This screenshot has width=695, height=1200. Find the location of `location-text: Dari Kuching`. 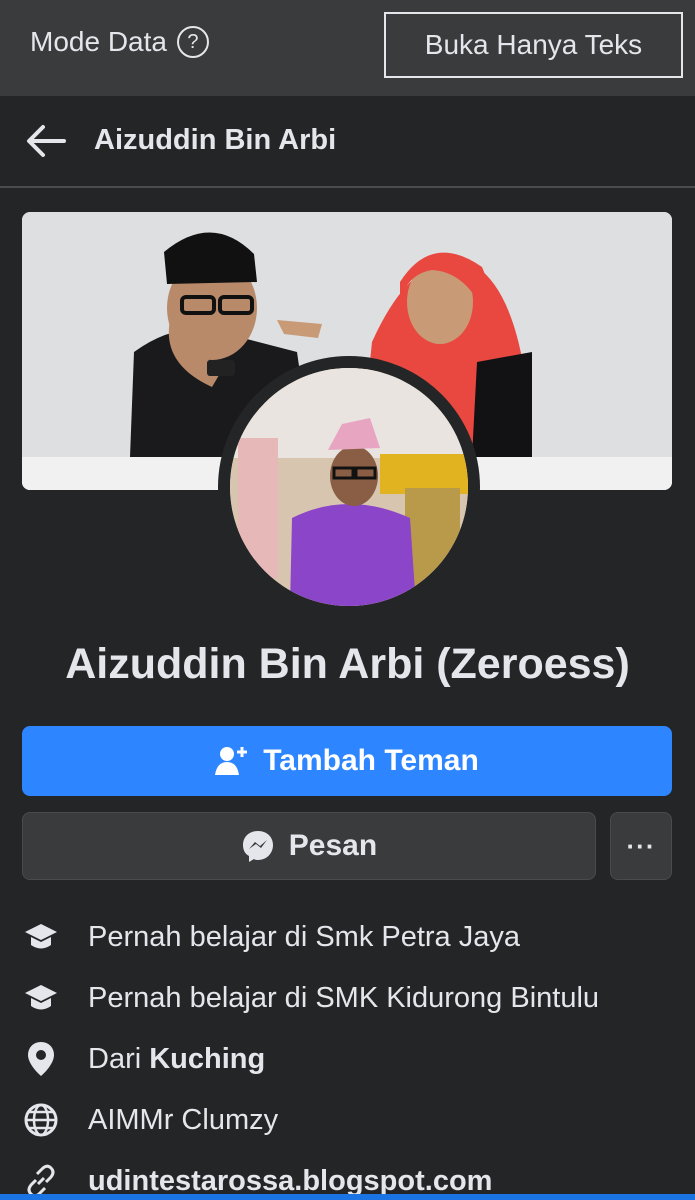

location-text: Dari Kuching is located at coordinates (176, 1059).